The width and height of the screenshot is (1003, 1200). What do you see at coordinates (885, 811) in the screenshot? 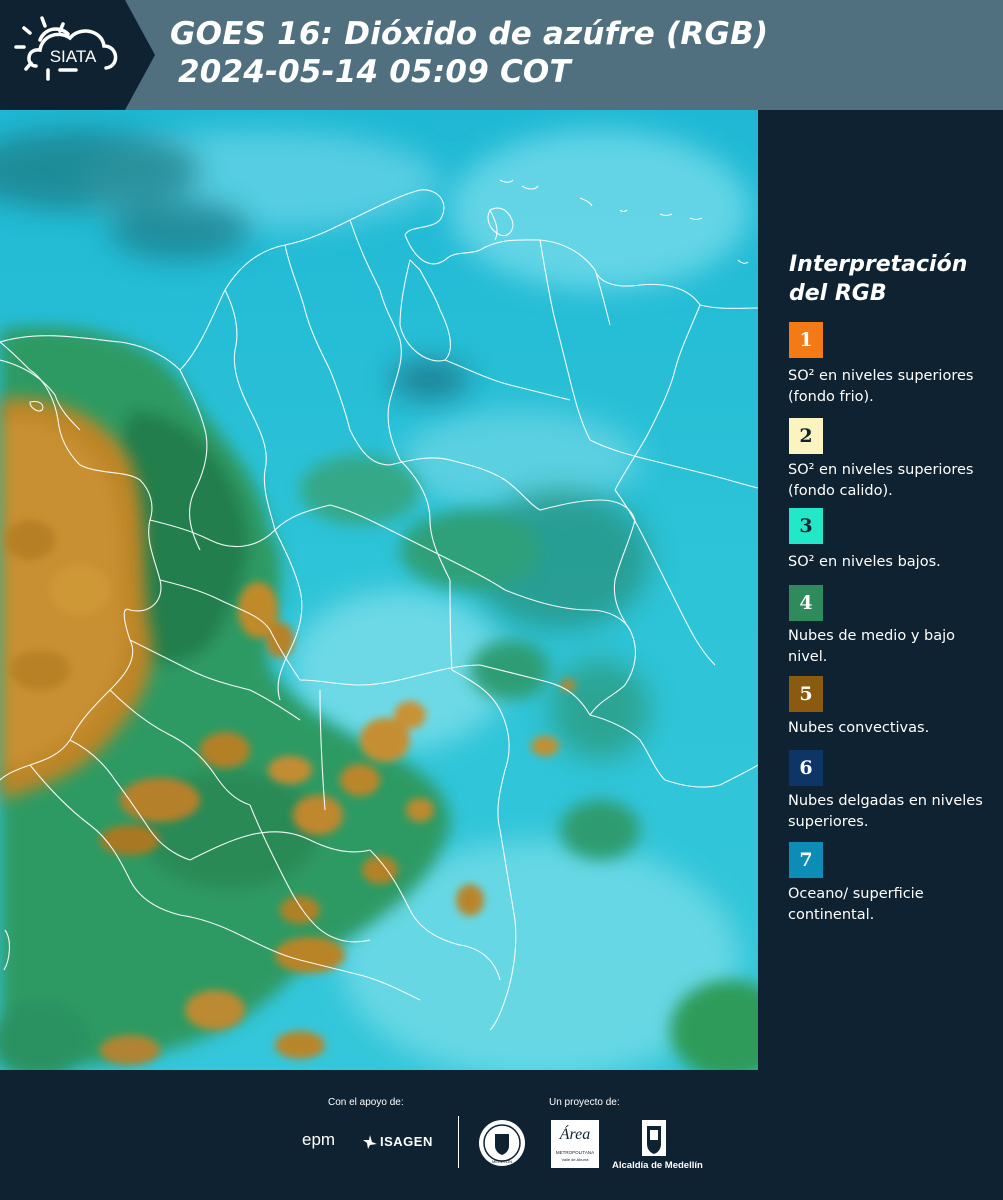
I see `legend-text-6: Nubes delgadas en niveles superiores.` at bounding box center [885, 811].